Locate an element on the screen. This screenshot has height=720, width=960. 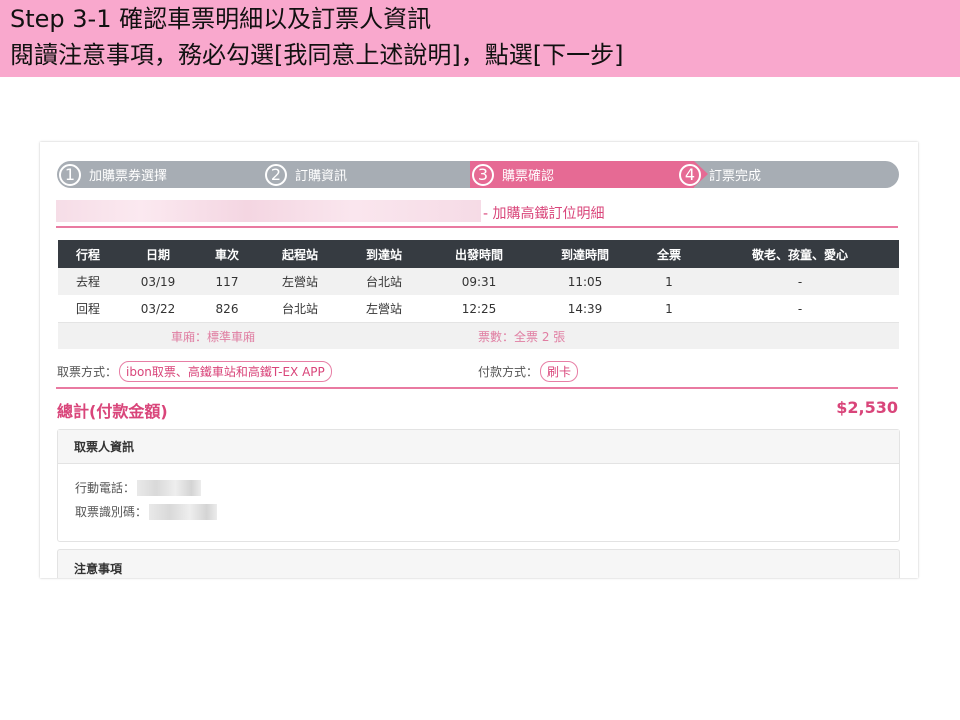
payment-method: 付款方式： 刷卡 is located at coordinates (528, 371).